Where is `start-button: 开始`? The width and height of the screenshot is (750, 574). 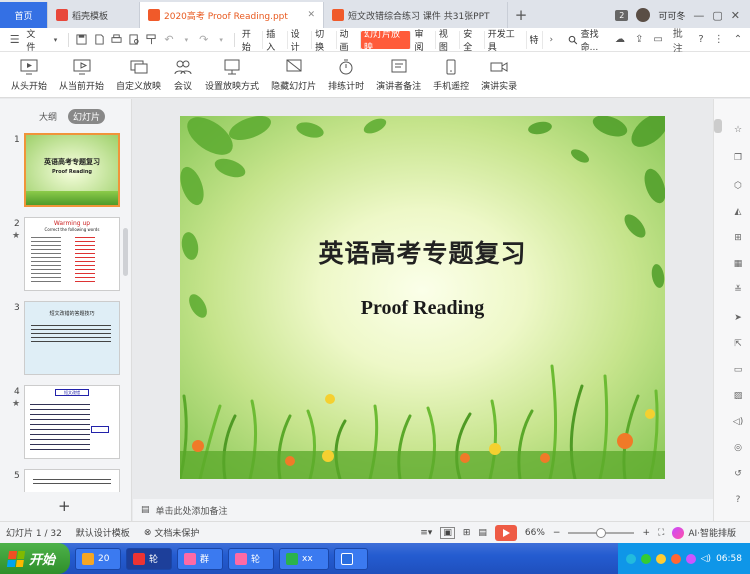 start-button: 开始 is located at coordinates (35, 558).